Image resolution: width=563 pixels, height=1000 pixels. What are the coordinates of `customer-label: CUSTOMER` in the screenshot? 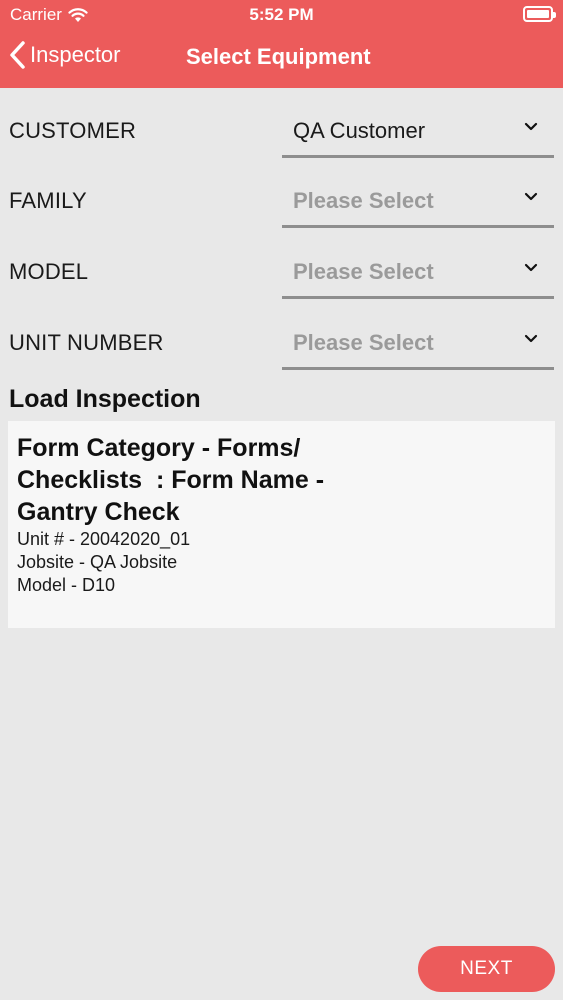 It's located at (73, 130).